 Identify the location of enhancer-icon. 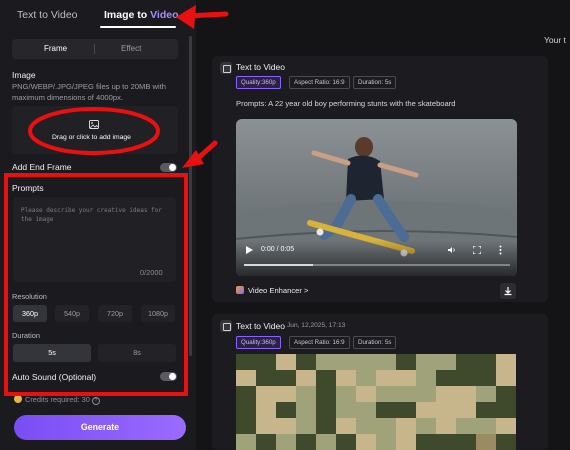
(240, 290).